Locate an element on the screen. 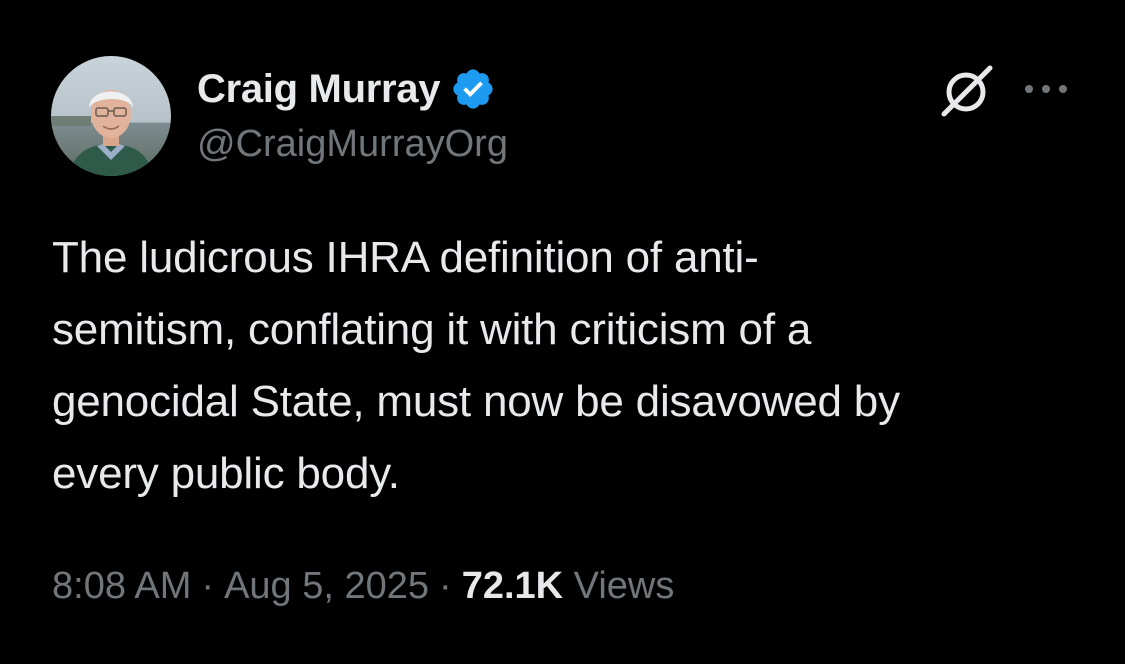  avatar is located at coordinates (111, 116).